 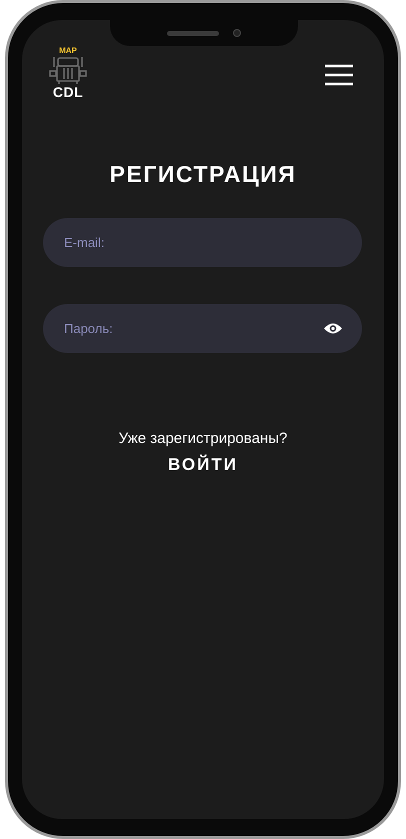 What do you see at coordinates (193, 33) in the screenshot?
I see `speaker-icon` at bounding box center [193, 33].